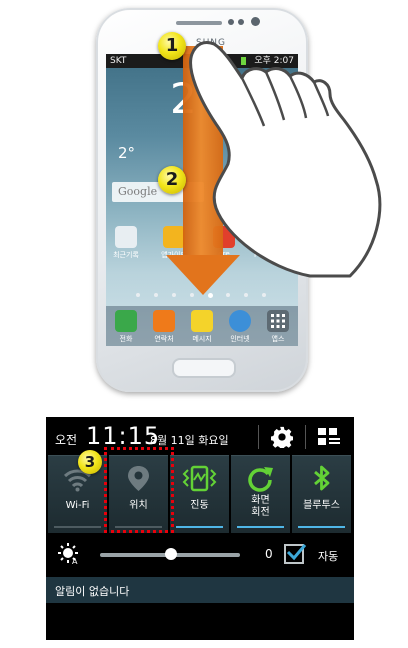 Image resolution: width=408 pixels, height=648 pixels. I want to click on app-dock: 전화 연락처 메시지 인터넷 앱스, so click(202, 326).